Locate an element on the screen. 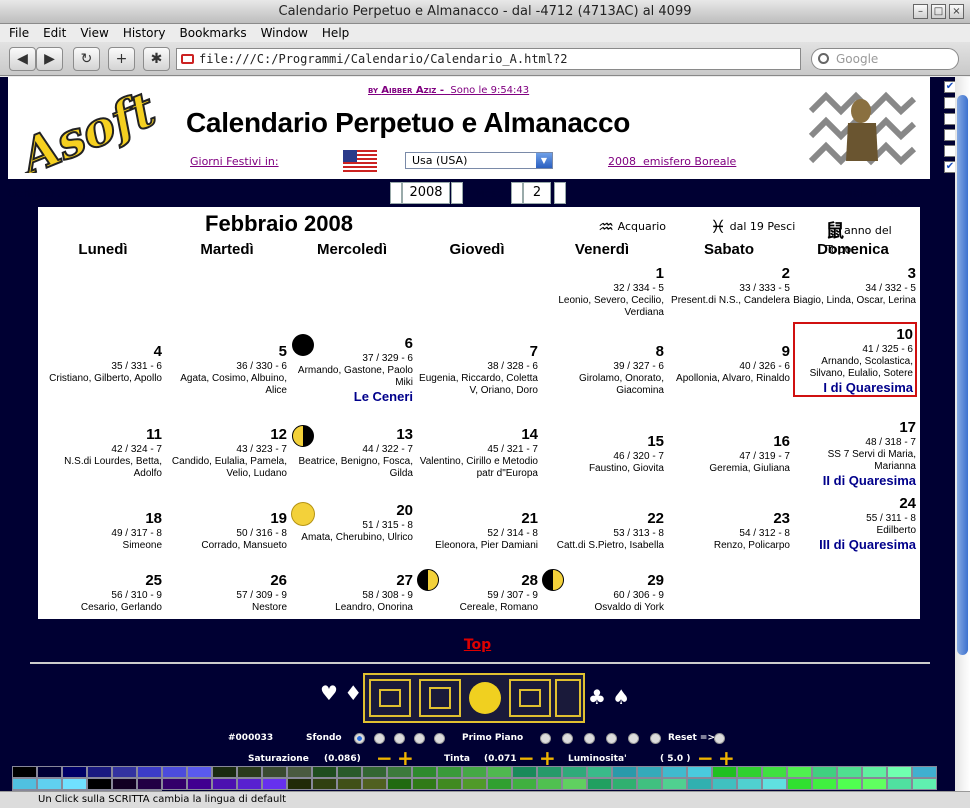 The height and width of the screenshot is (808, 970). hue-minus-button: − is located at coordinates (526, 758).